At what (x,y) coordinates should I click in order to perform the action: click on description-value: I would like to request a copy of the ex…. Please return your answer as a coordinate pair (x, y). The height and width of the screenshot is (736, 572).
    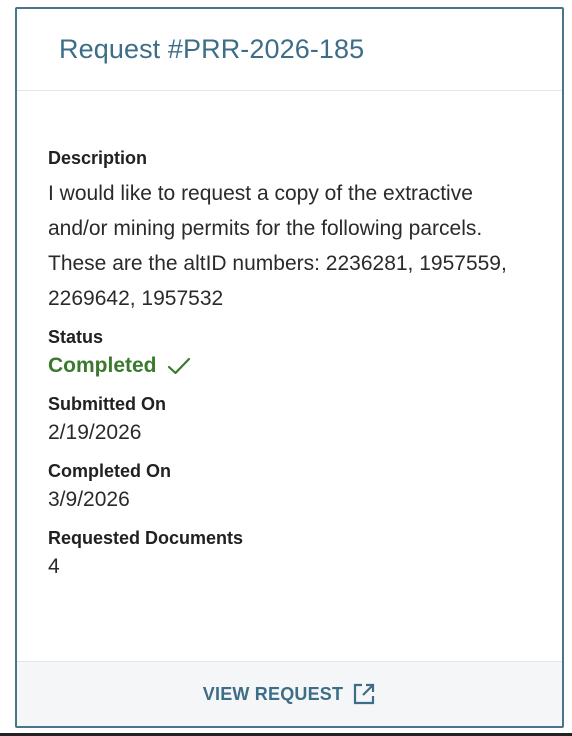
    Looking at the image, I should click on (277, 246).